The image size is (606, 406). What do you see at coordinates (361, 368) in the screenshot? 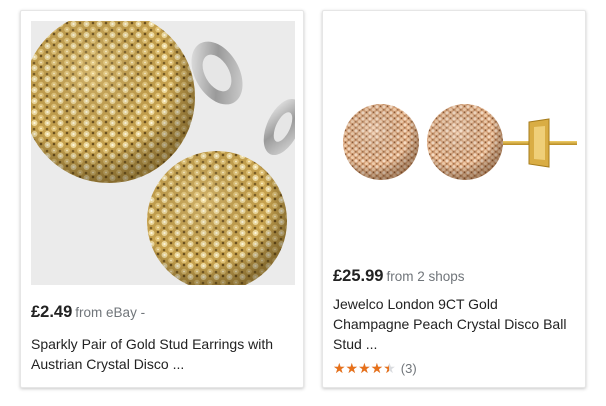
I see `star-rating-filled: ★★★★★` at bounding box center [361, 368].